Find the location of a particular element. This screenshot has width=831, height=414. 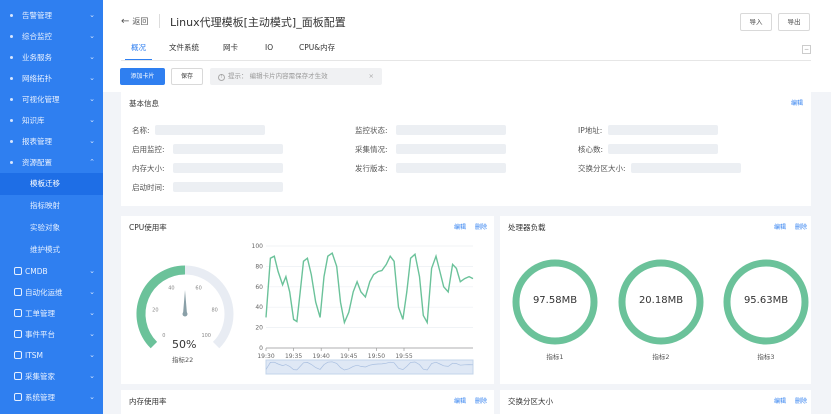

ring-value: 20.18MB is located at coordinates (661, 300).